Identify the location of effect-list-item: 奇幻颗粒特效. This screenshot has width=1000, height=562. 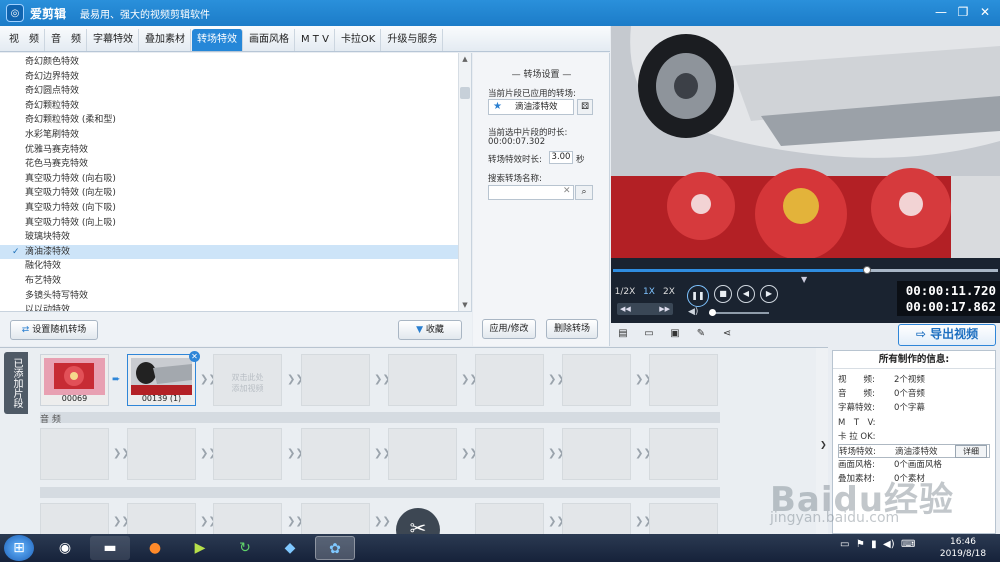
(229, 106).